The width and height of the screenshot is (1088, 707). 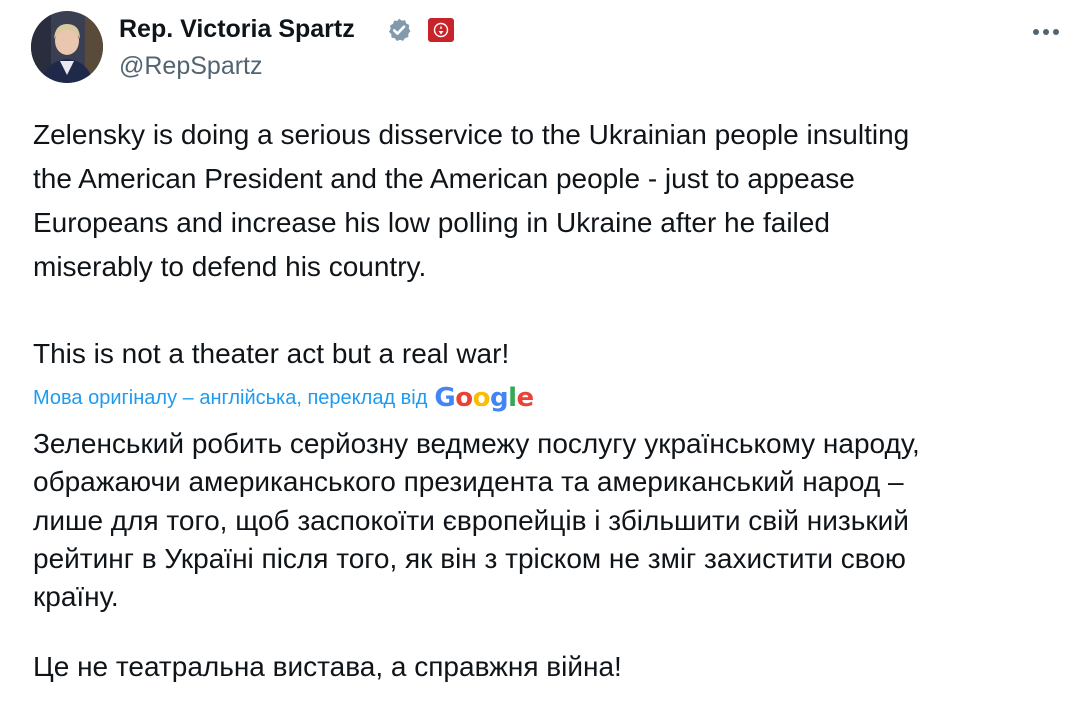 I want to click on google-logo: Google, so click(x=484, y=398).